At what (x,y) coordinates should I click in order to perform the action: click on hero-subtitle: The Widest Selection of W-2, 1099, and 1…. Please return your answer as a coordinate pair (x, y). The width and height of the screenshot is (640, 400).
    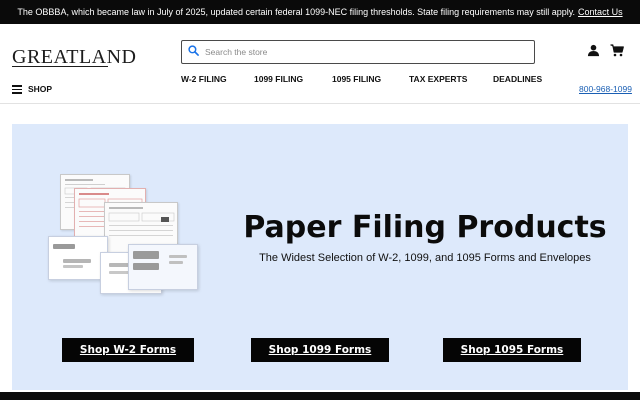
    Looking at the image, I should click on (425, 258).